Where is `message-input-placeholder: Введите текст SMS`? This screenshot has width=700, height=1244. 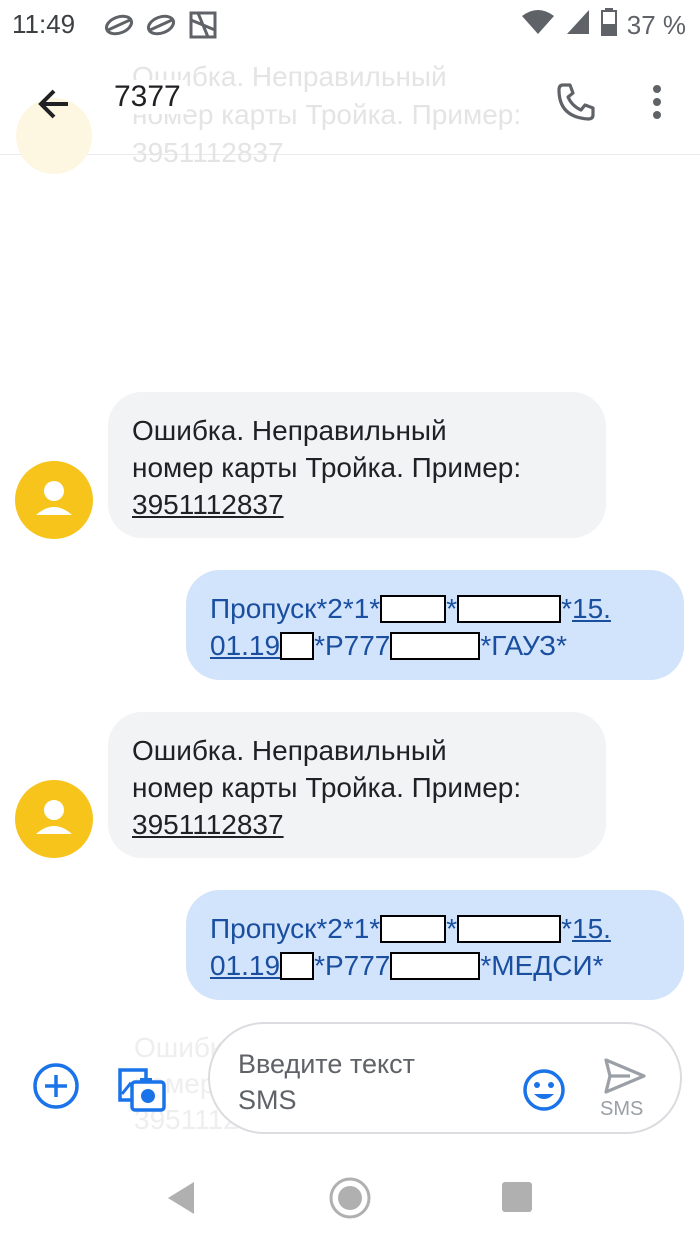 message-input-placeholder: Введите текст SMS is located at coordinates (326, 1082).